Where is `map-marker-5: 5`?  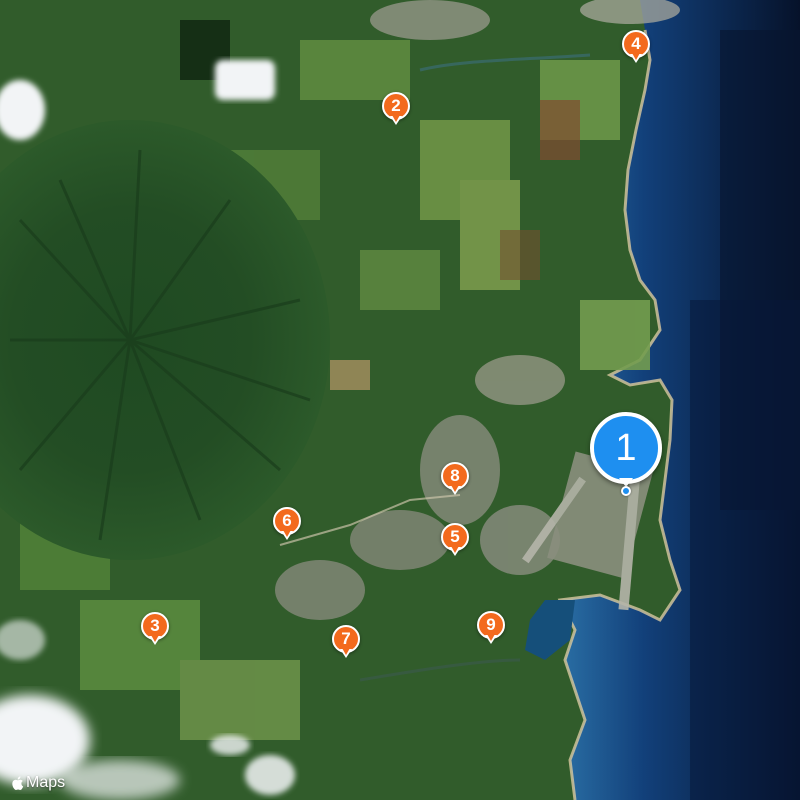 map-marker-5: 5 is located at coordinates (455, 539).